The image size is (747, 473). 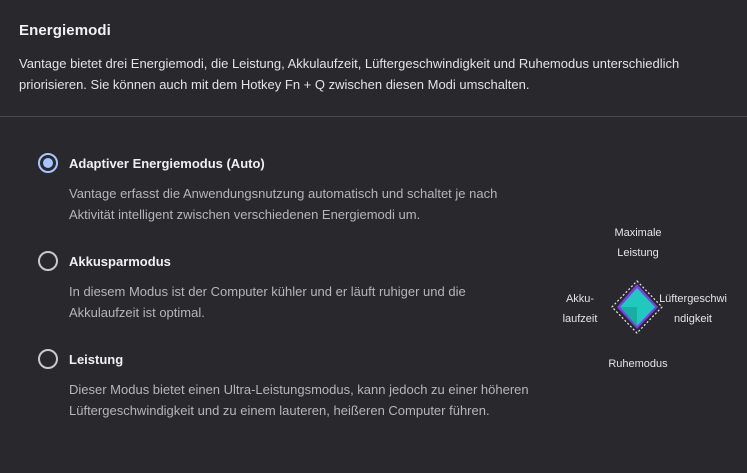 What do you see at coordinates (373, 116) in the screenshot?
I see `divider` at bounding box center [373, 116].